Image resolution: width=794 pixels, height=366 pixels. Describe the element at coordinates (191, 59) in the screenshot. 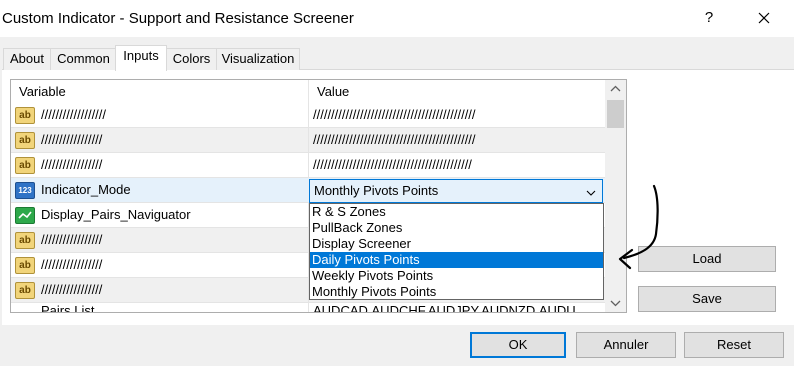

I see `tab-colors: Colors` at that location.